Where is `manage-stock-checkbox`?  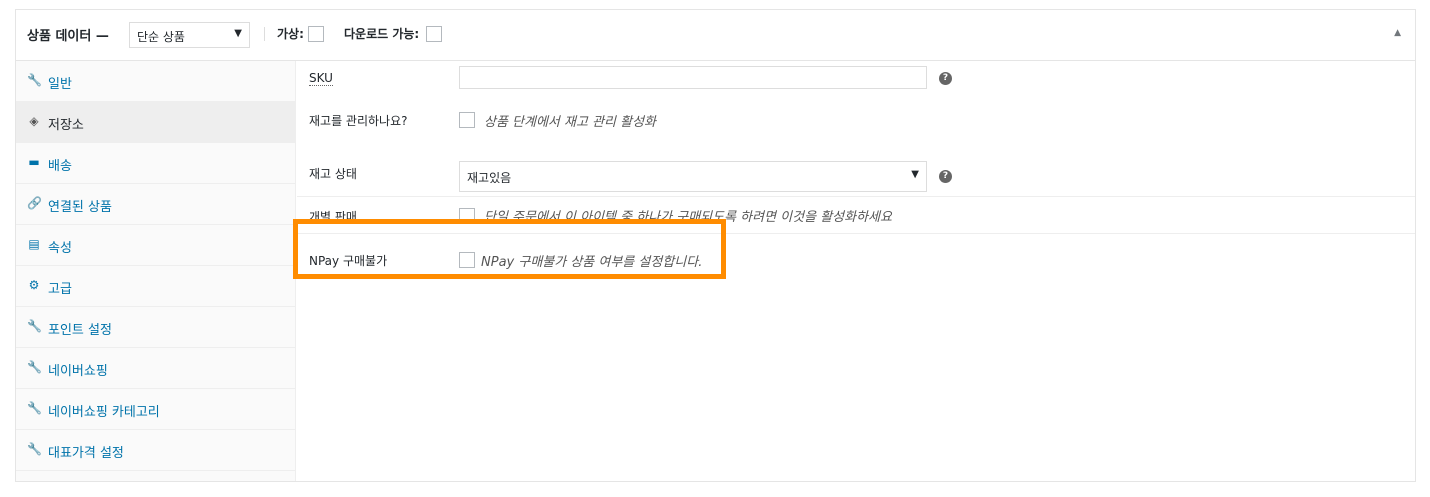
manage-stock-checkbox is located at coordinates (467, 120).